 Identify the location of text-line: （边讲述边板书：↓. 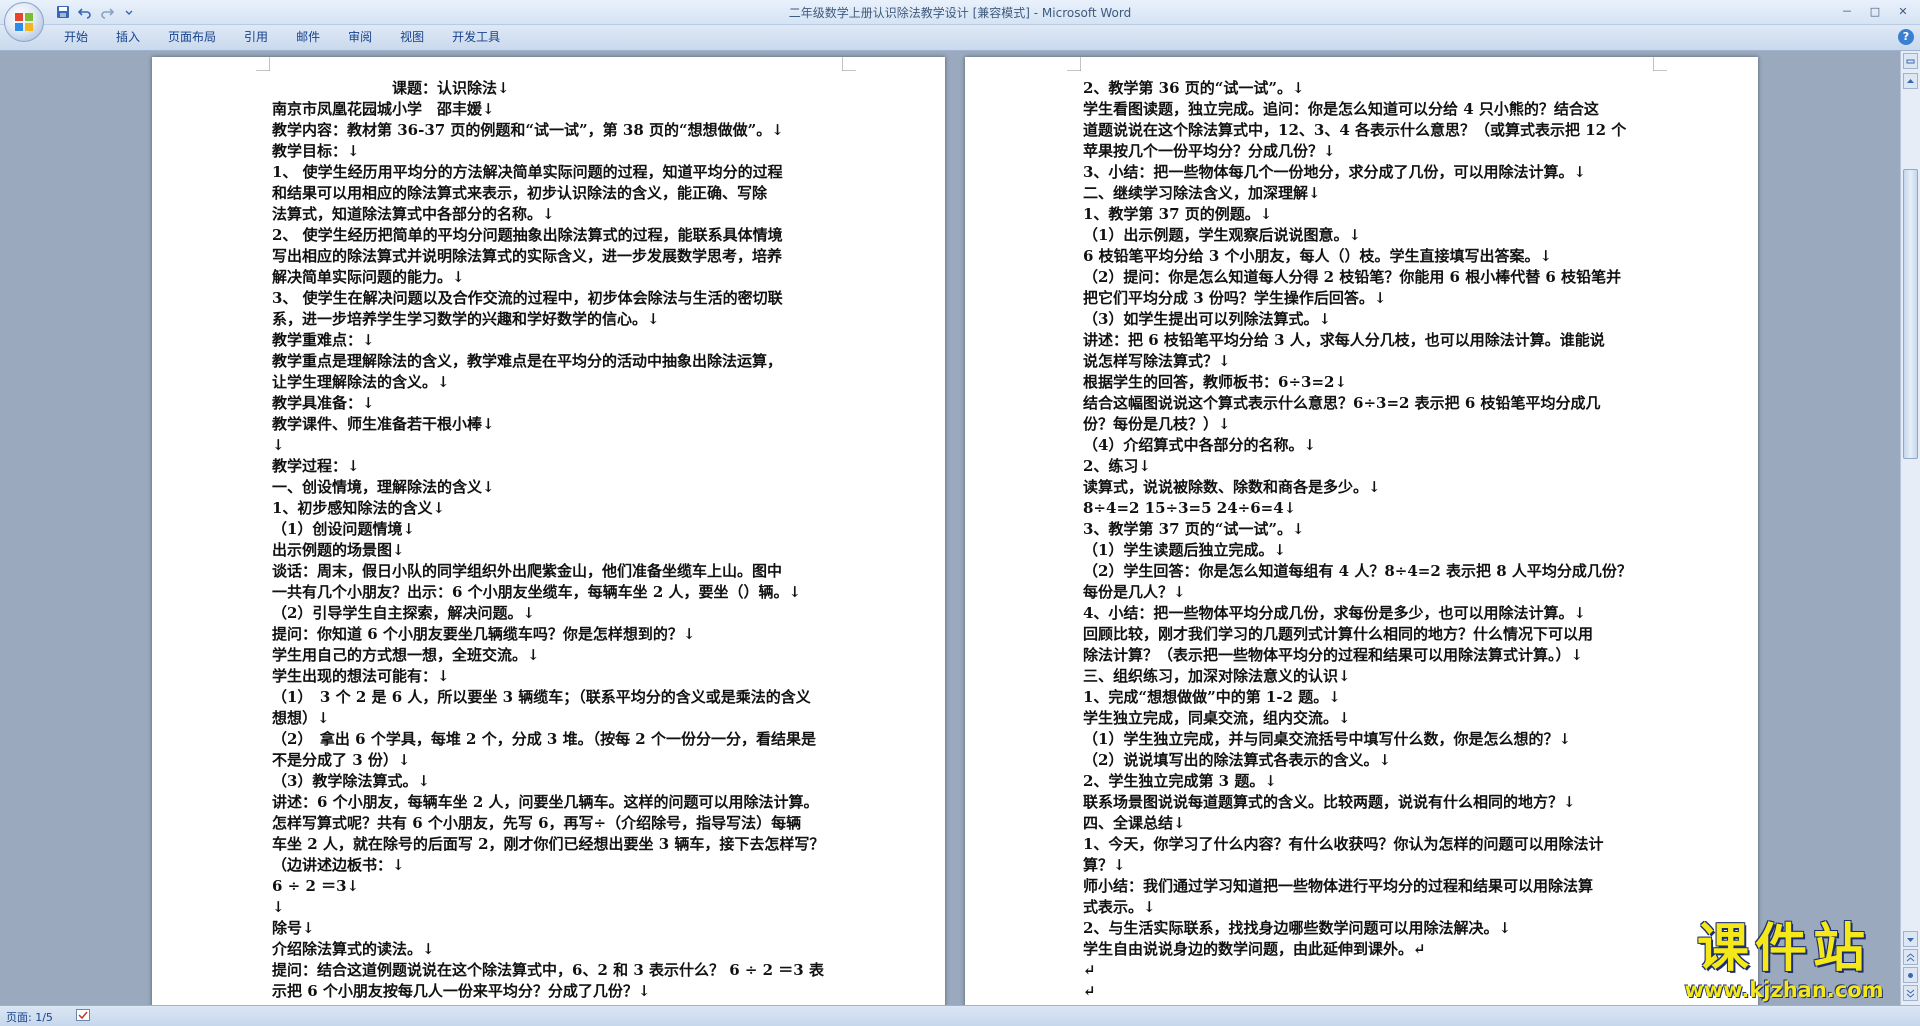
(338, 865).